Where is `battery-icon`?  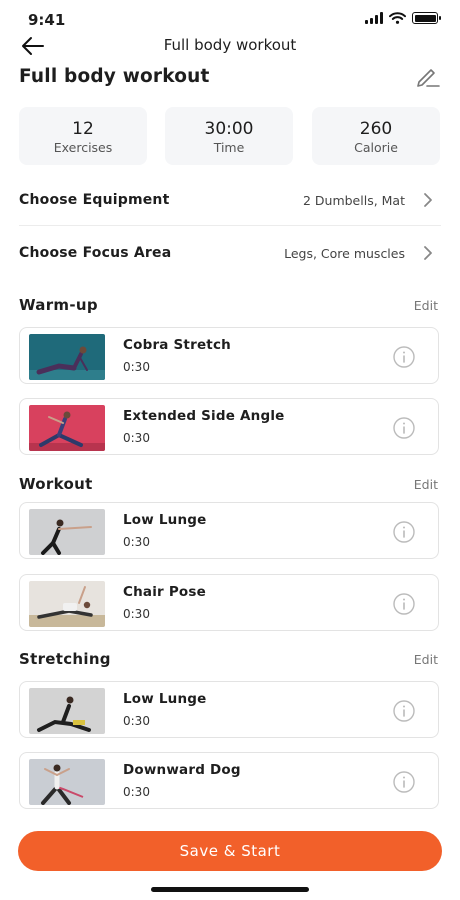
battery-icon is located at coordinates (426, 18).